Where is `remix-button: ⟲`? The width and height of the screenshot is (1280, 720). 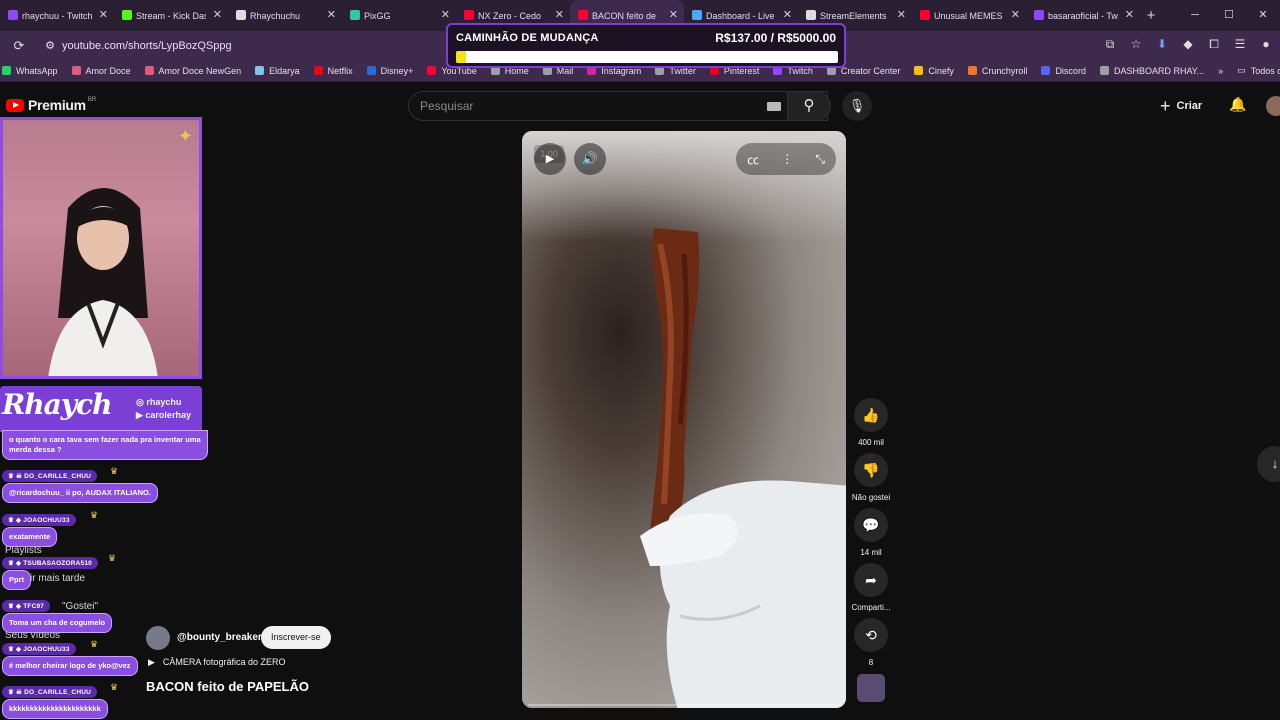 remix-button: ⟲ is located at coordinates (871, 635).